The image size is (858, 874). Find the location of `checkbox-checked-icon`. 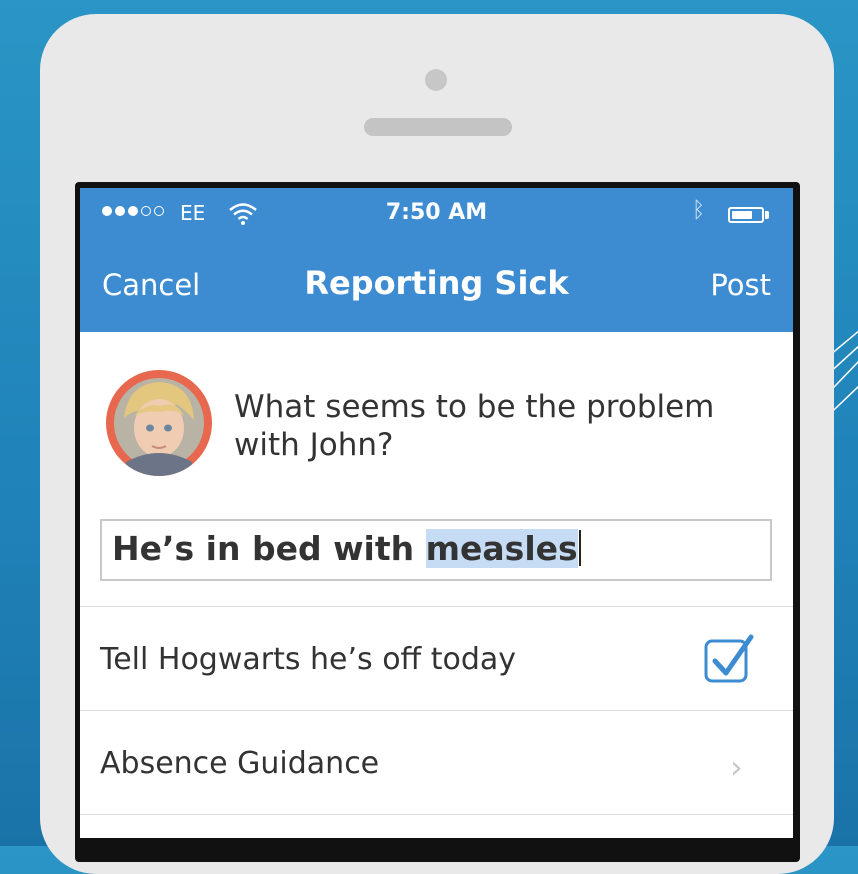

checkbox-checked-icon is located at coordinates (729, 660).